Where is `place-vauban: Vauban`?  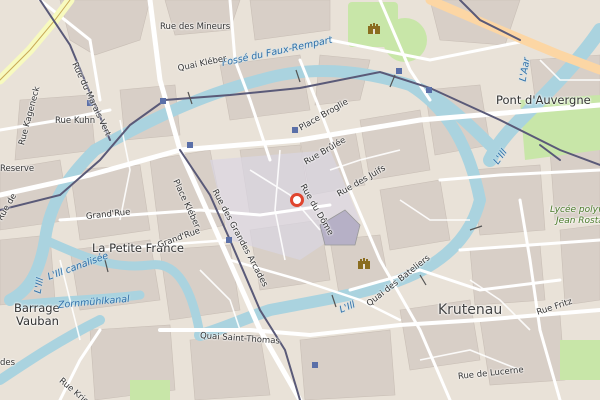 place-vauban: Vauban is located at coordinates (37, 321).